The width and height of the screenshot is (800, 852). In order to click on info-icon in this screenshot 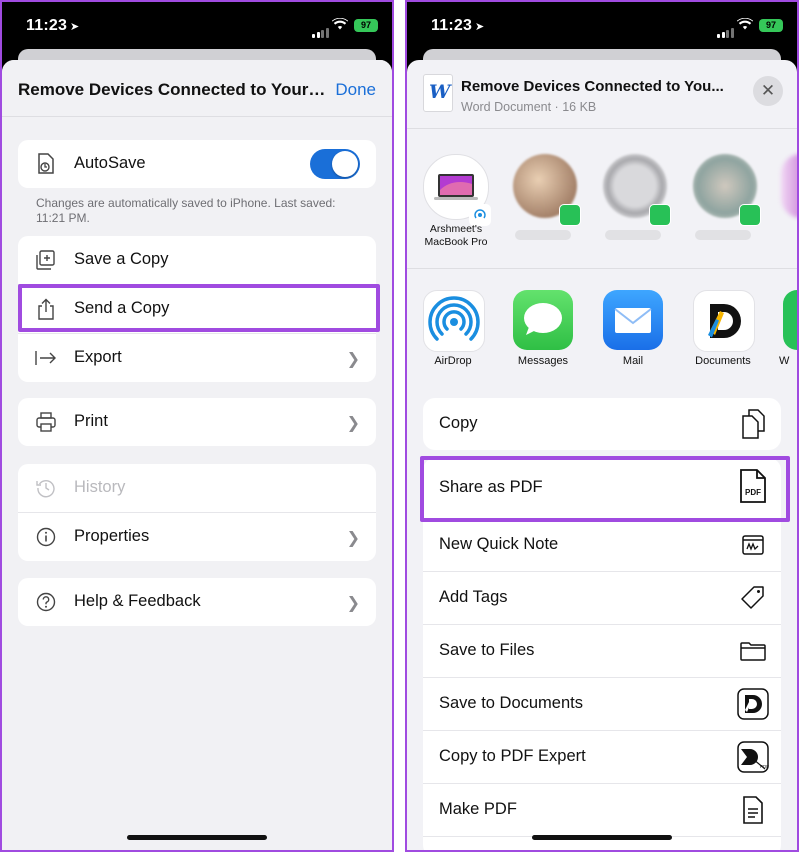, I will do `click(46, 537)`.